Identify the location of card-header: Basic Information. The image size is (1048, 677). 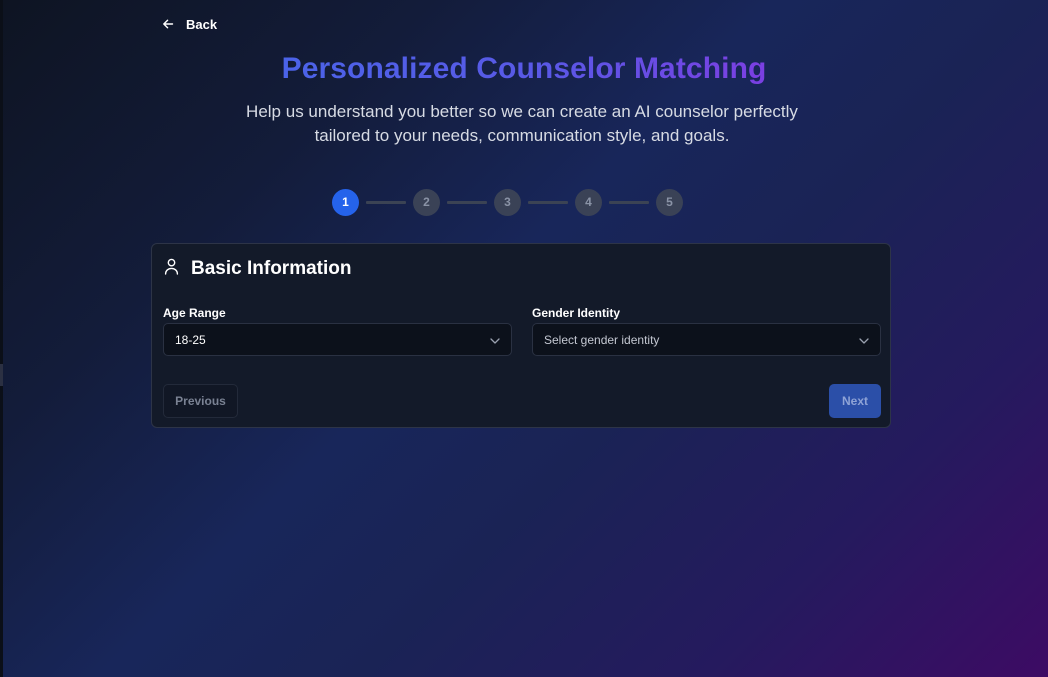
(257, 269).